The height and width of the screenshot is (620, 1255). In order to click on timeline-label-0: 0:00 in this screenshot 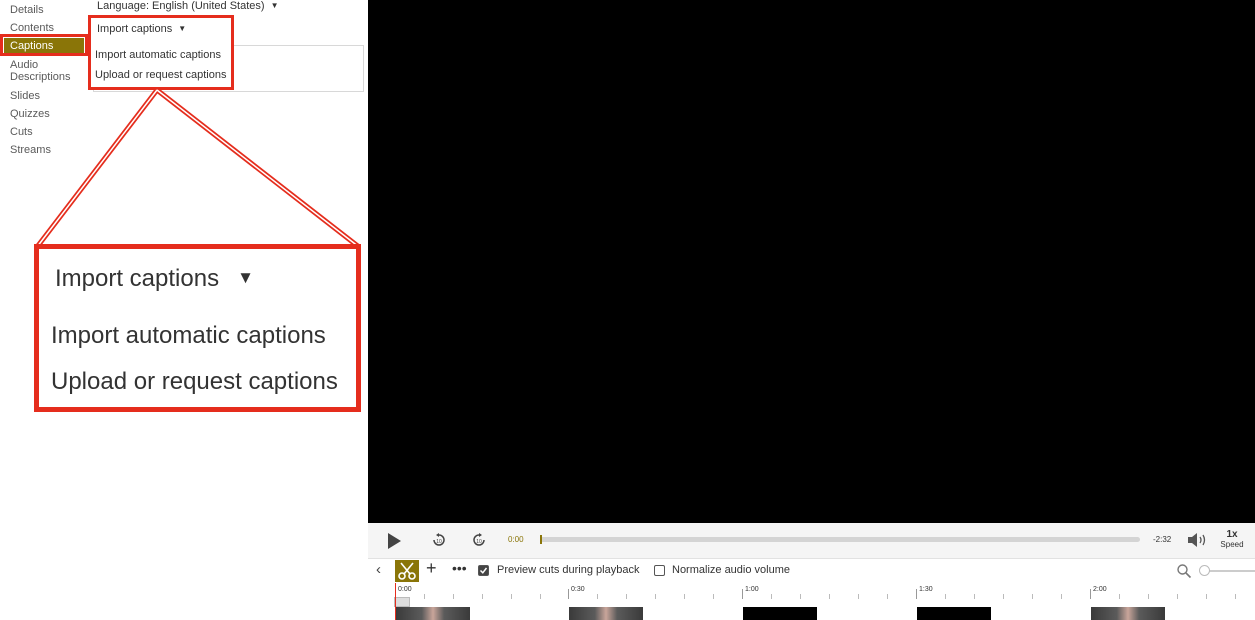, I will do `click(405, 589)`.